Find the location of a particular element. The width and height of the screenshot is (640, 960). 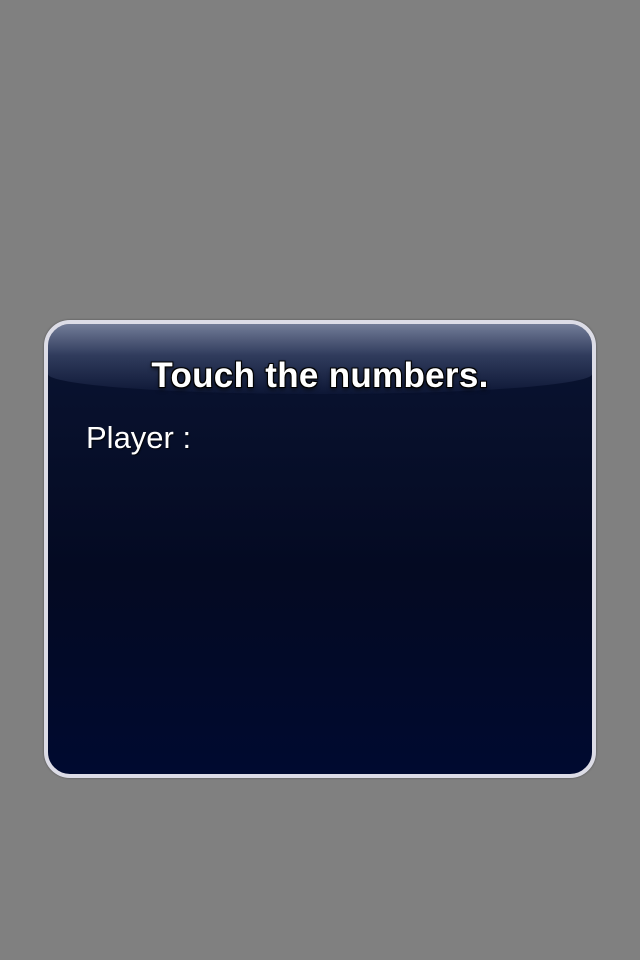

dialog-title: Touch the numbers. is located at coordinates (320, 375).